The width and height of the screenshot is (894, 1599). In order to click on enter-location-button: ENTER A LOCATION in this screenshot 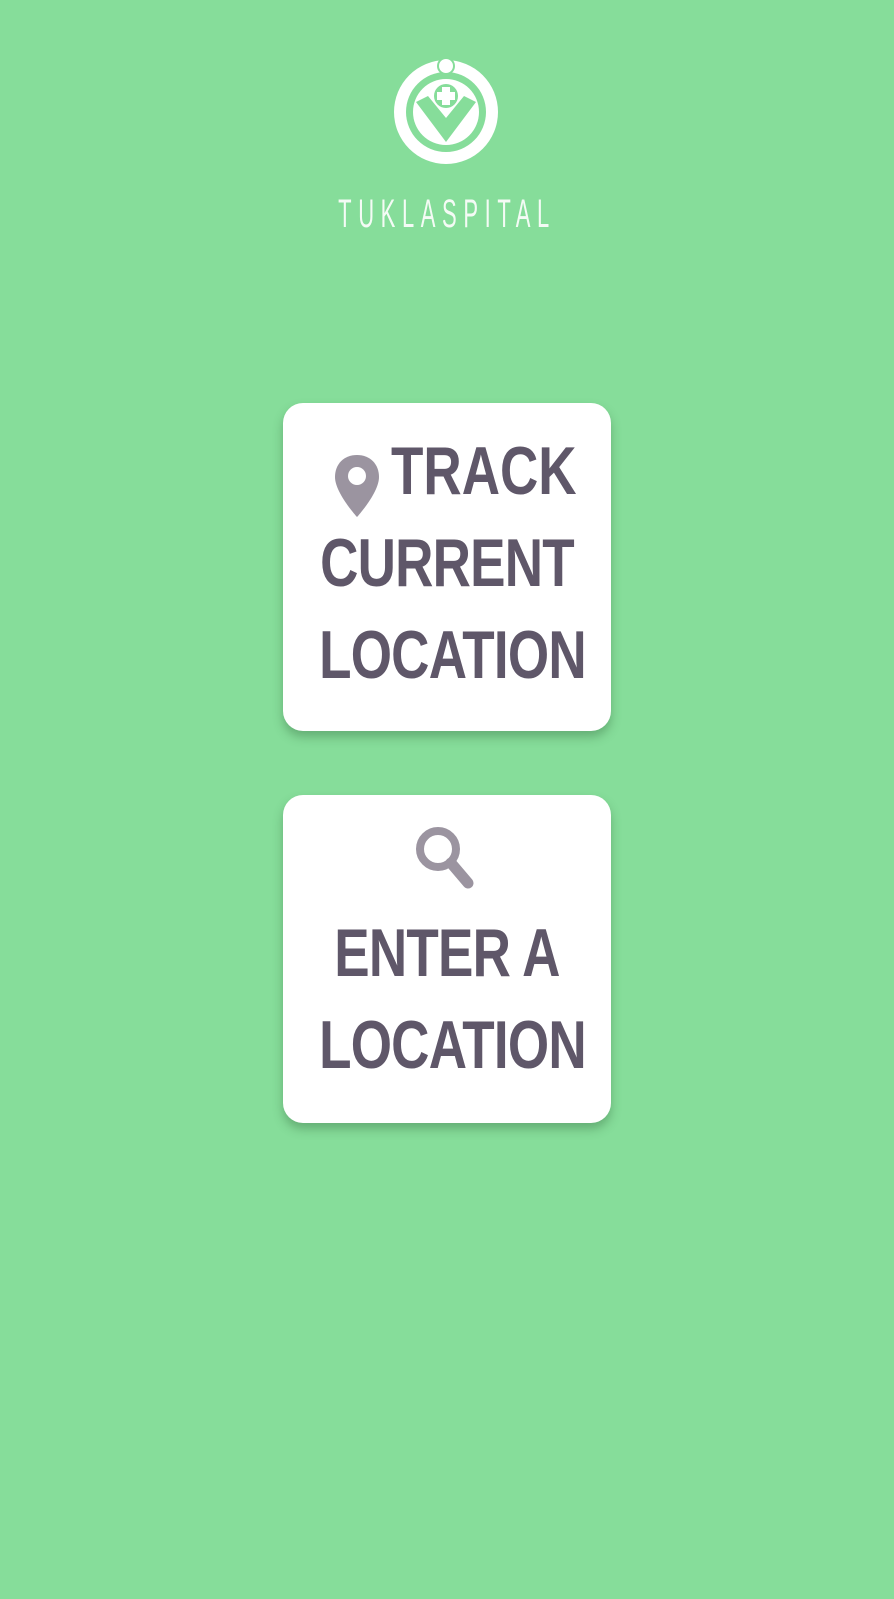, I will do `click(447, 959)`.